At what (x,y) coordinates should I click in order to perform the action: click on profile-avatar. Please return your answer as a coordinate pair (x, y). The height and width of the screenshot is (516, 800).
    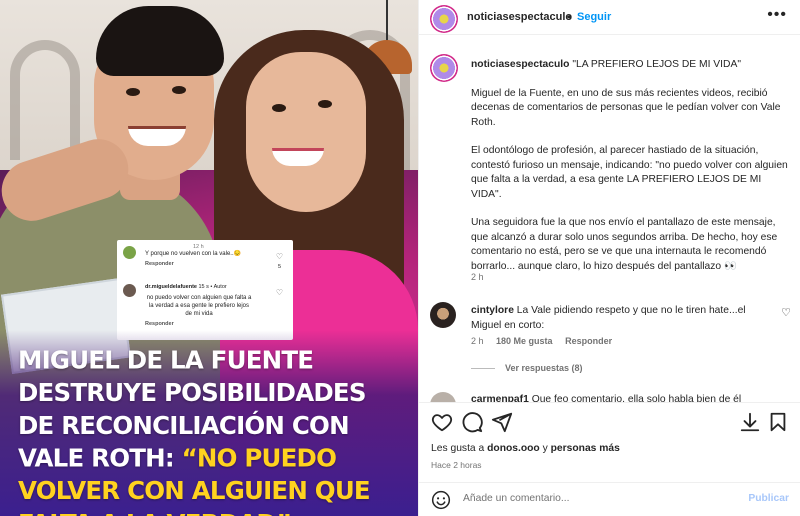
    Looking at the image, I should click on (444, 19).